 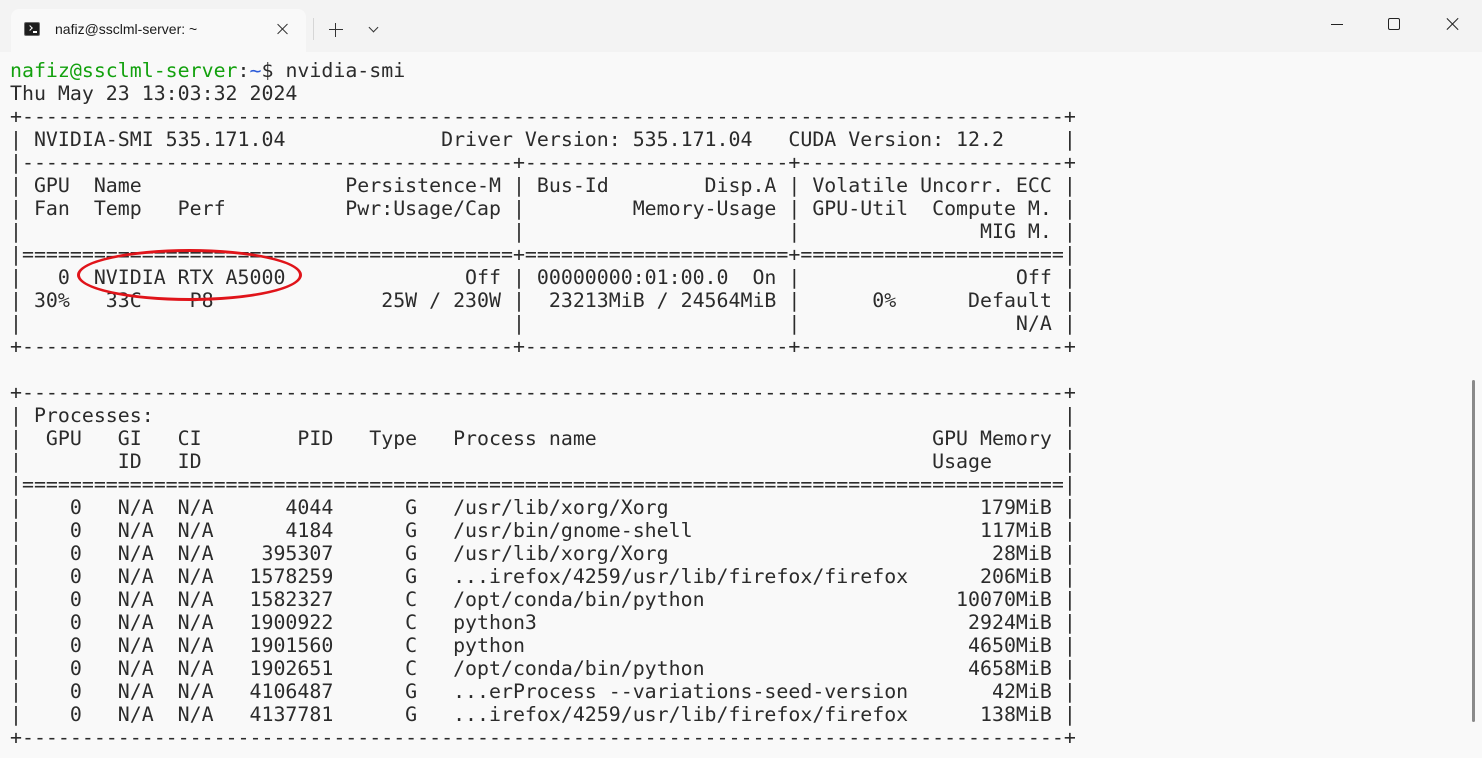 I want to click on maximize-icon, so click(x=1395, y=24).